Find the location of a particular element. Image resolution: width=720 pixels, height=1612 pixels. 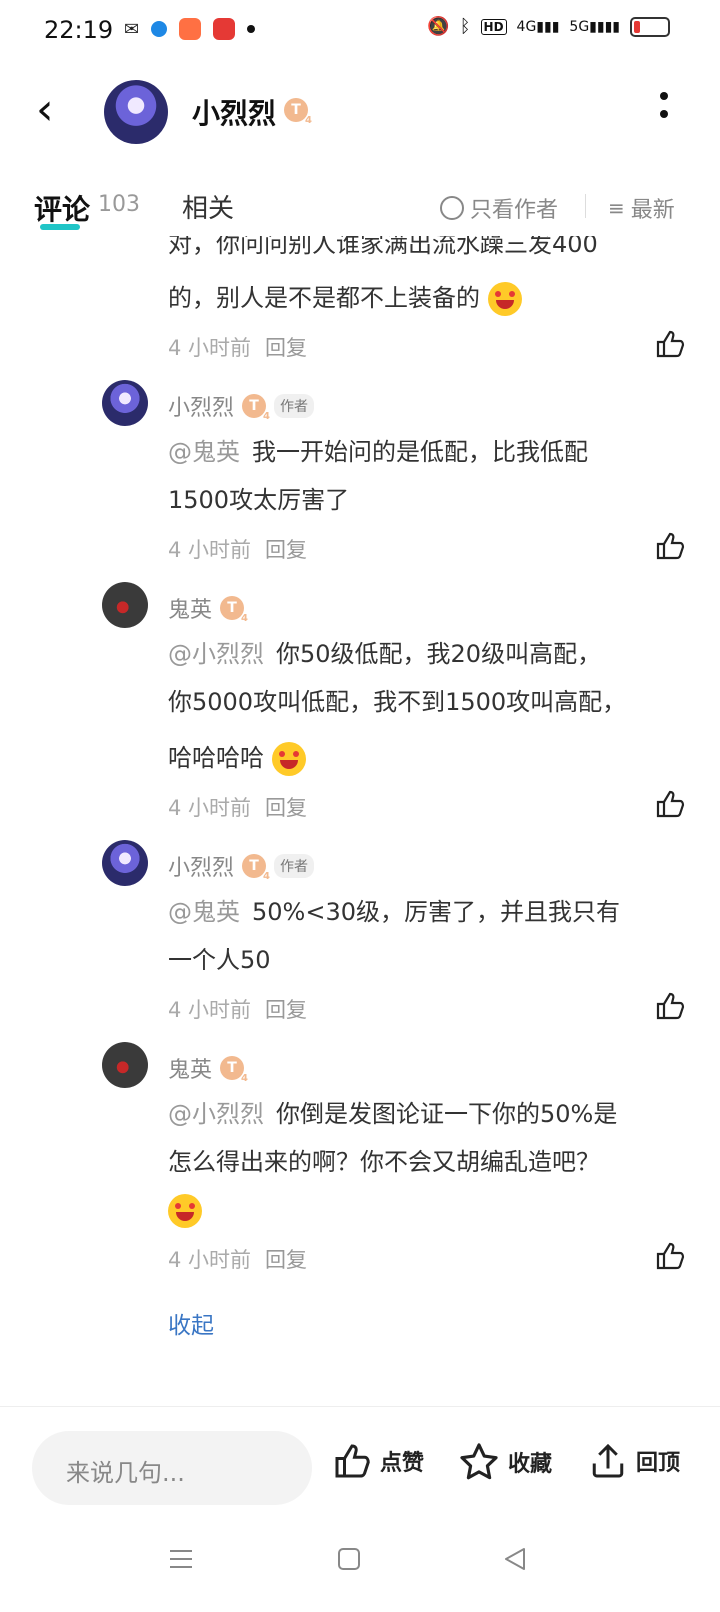

notification-icons: ✉ is located at coordinates (190, 29).